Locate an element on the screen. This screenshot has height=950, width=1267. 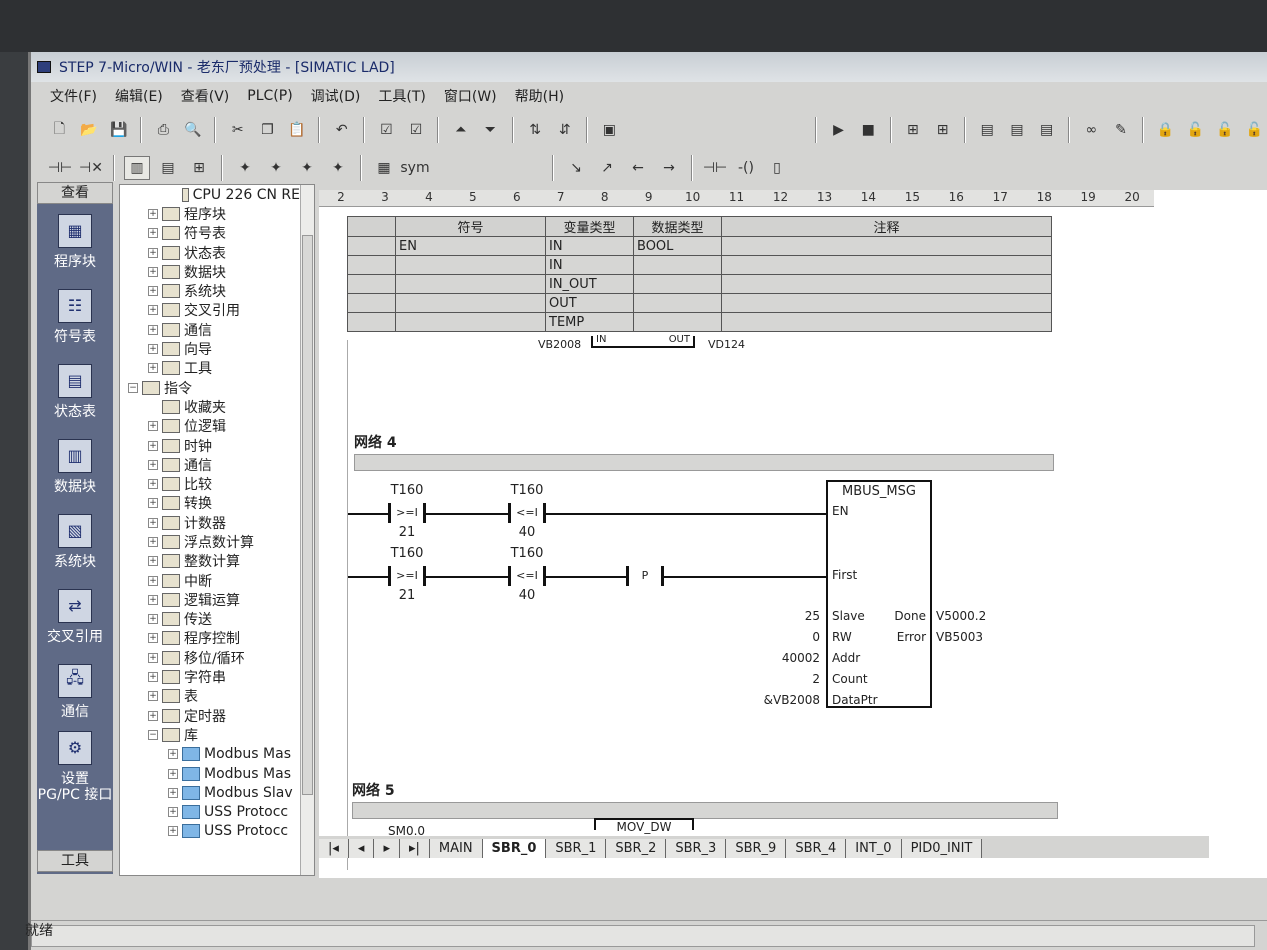
mov-dw-block: MOV_DW is located at coordinates (644, 826).